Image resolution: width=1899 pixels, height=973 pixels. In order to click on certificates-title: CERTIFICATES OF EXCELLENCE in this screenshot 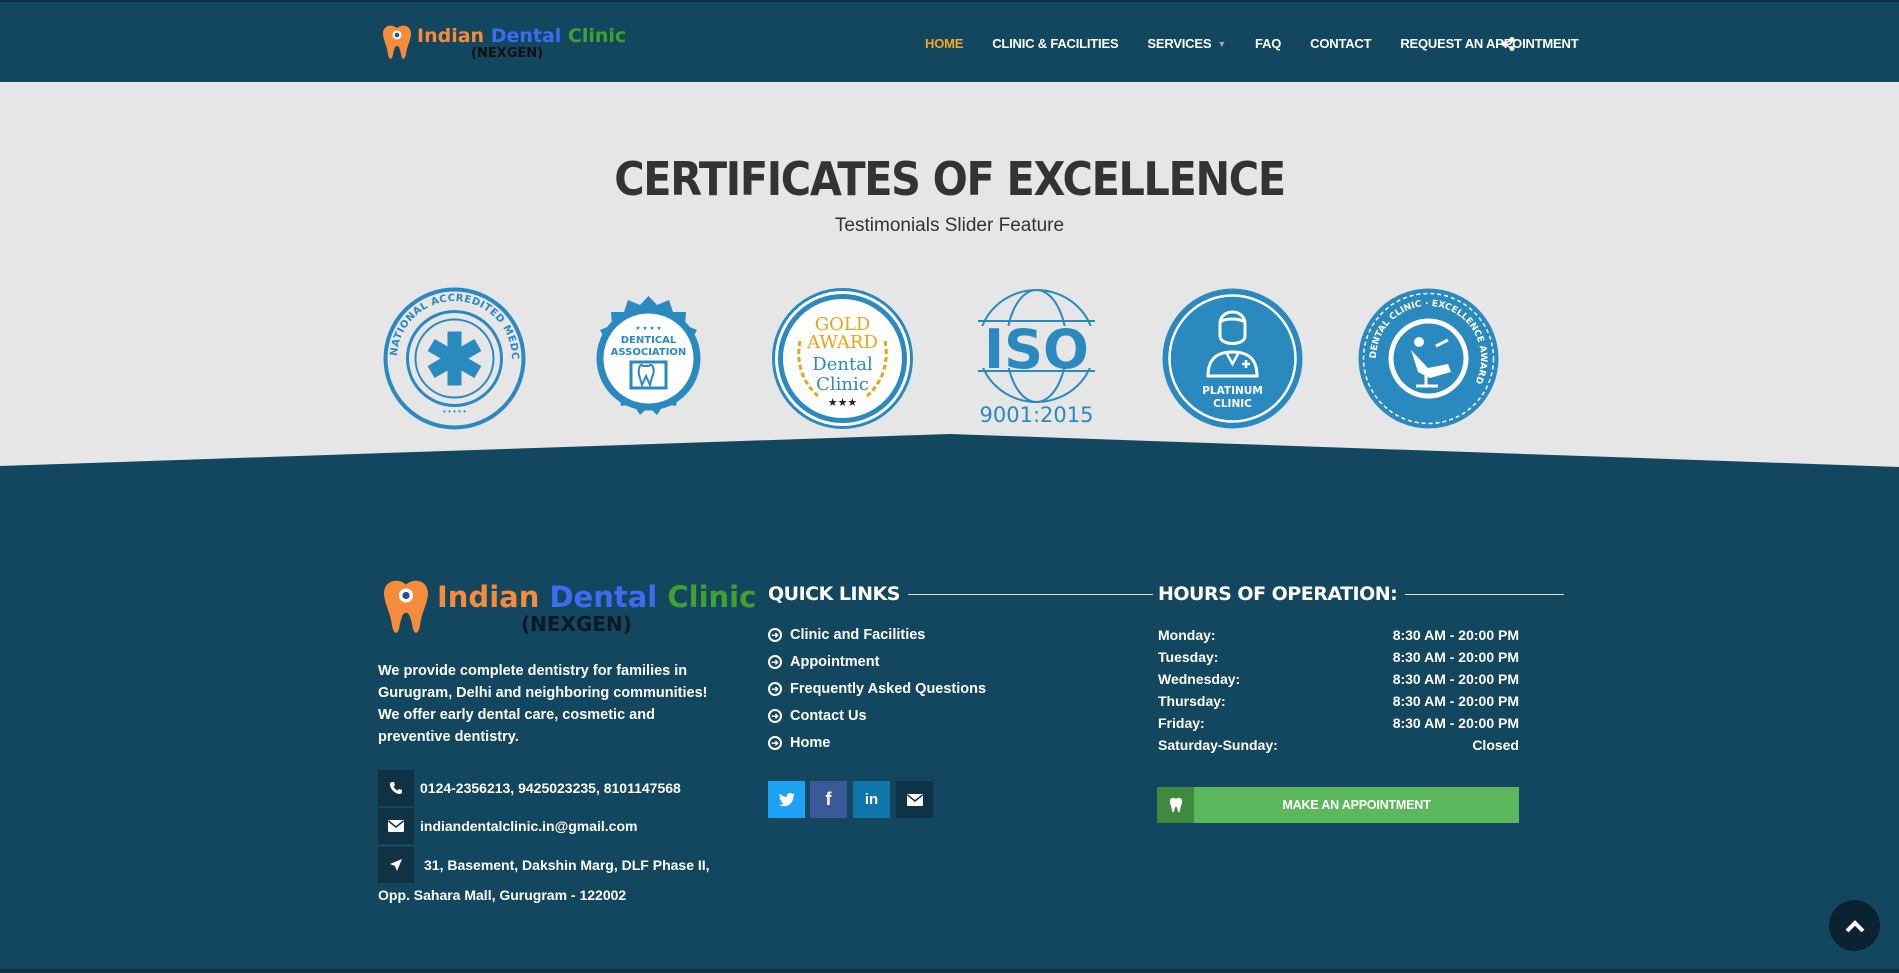, I will do `click(950, 179)`.